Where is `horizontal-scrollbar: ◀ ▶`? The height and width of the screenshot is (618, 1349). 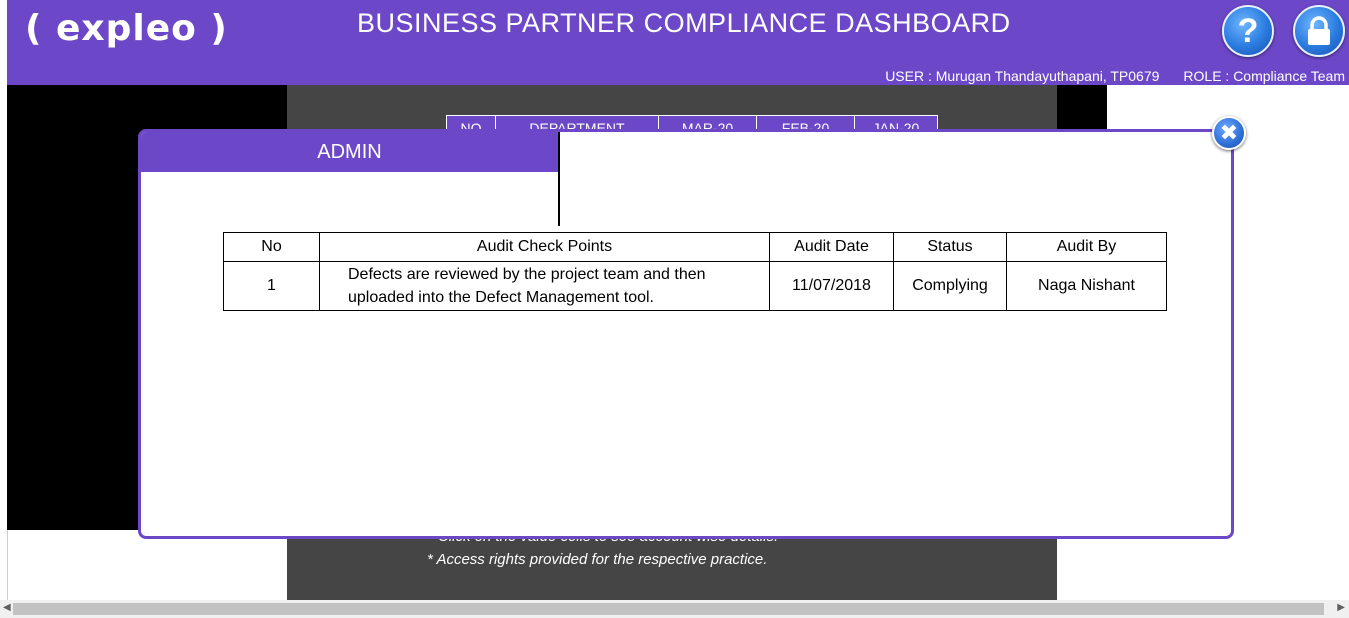
horizontal-scrollbar: ◀ ▶ is located at coordinates (674, 609).